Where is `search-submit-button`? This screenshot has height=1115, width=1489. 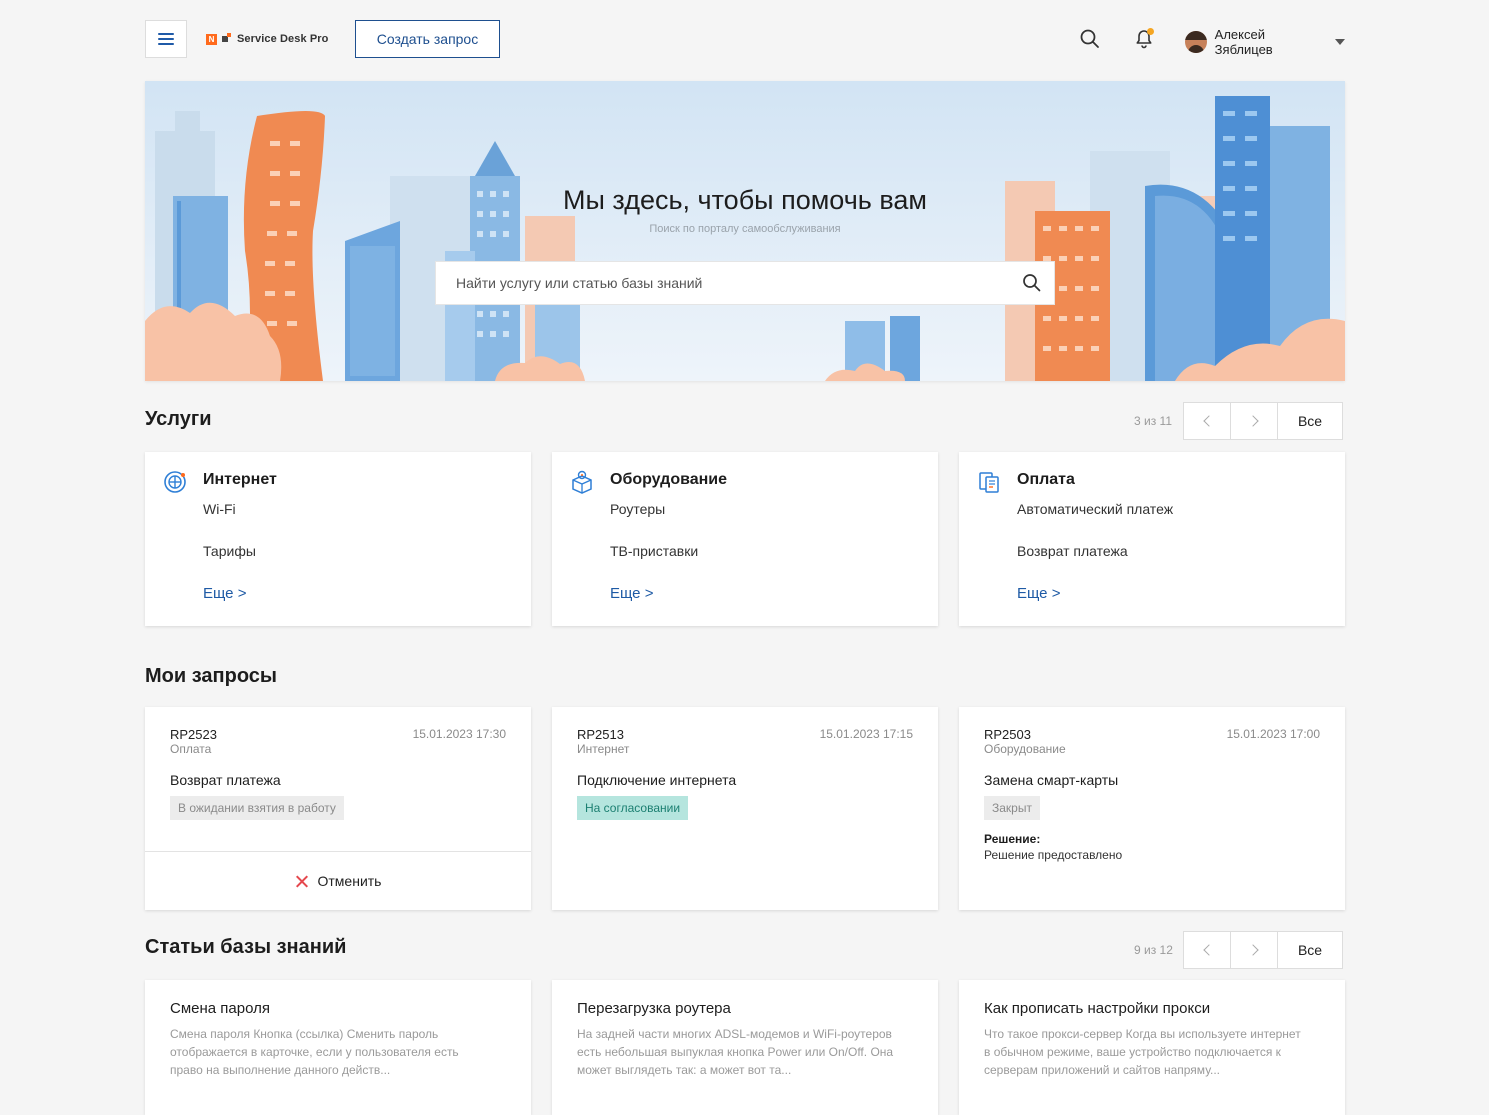 search-submit-button is located at coordinates (1032, 283).